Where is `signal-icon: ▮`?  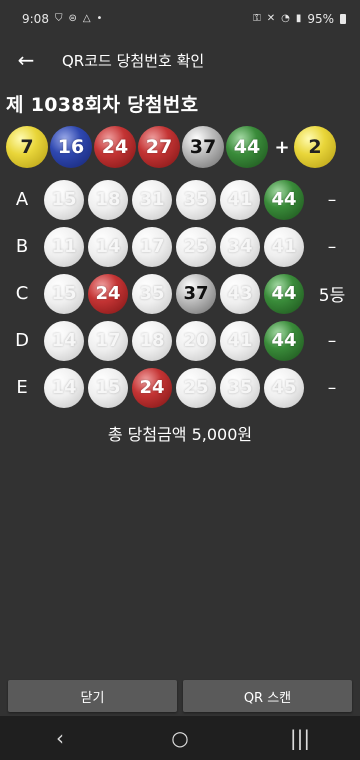
signal-icon: ▮ is located at coordinates (298, 18).